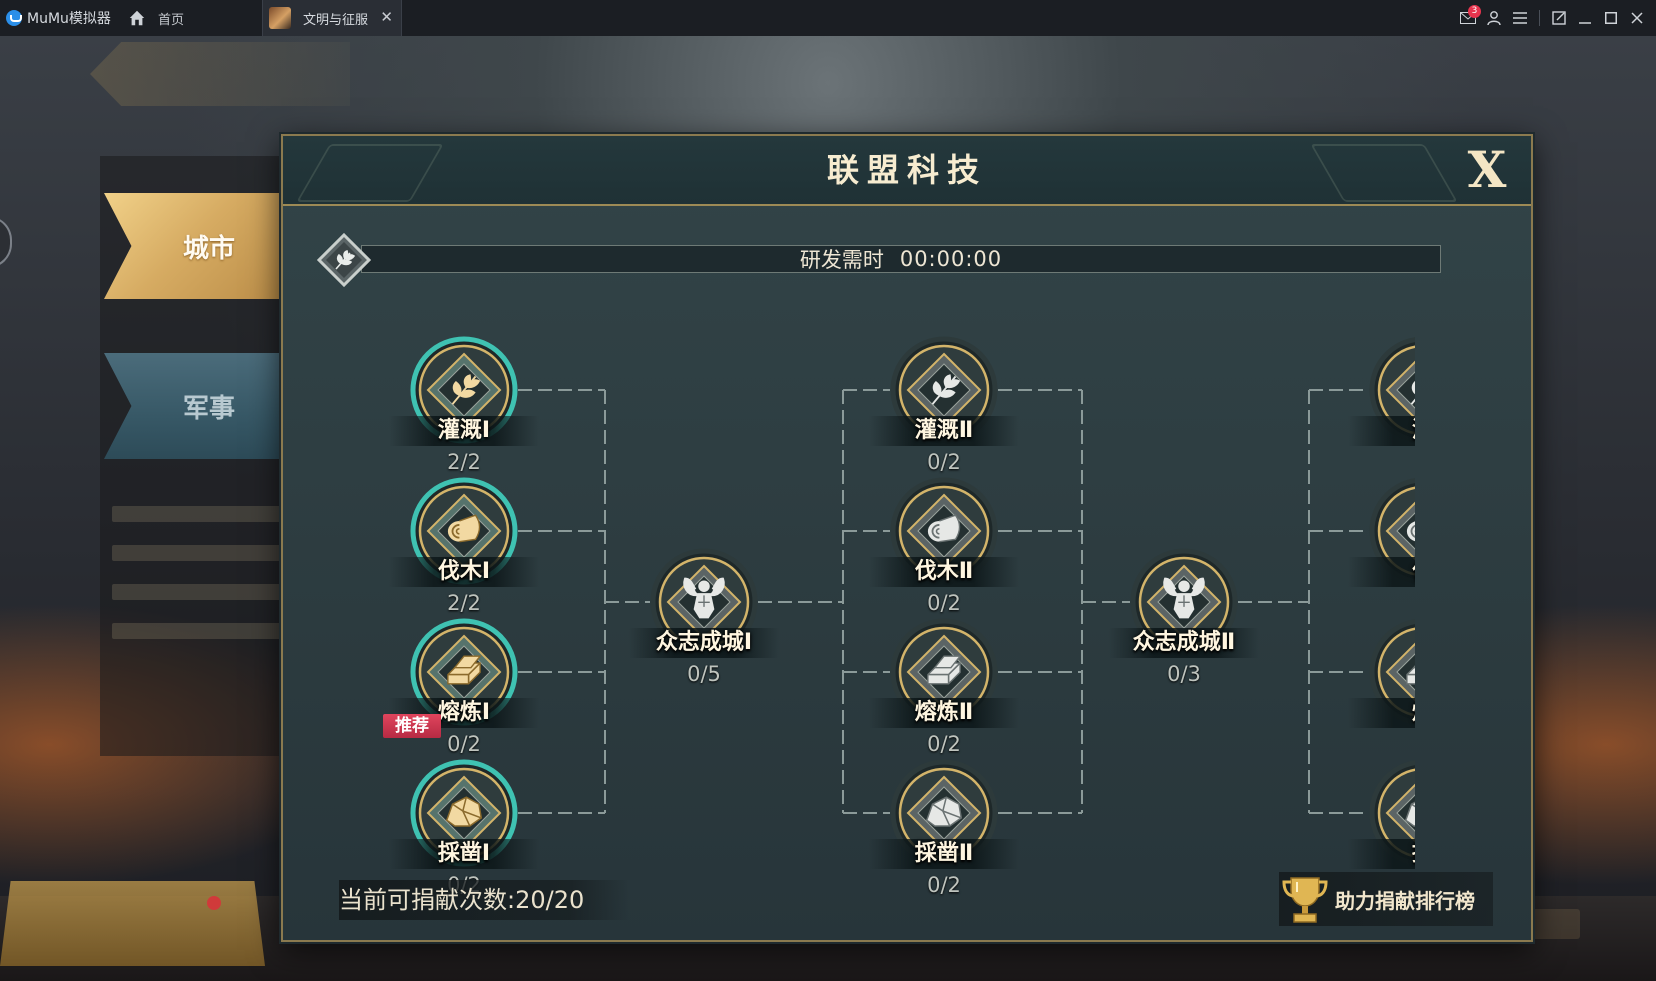 The height and width of the screenshot is (981, 1656). Describe the element at coordinates (944, 431) in the screenshot. I see `tech-node-label: 灌溉Ⅱ` at that location.